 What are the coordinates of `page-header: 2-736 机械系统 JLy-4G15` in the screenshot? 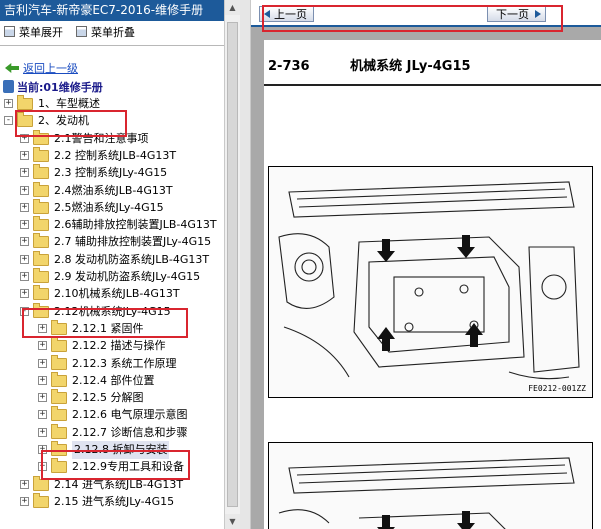 It's located at (433, 66).